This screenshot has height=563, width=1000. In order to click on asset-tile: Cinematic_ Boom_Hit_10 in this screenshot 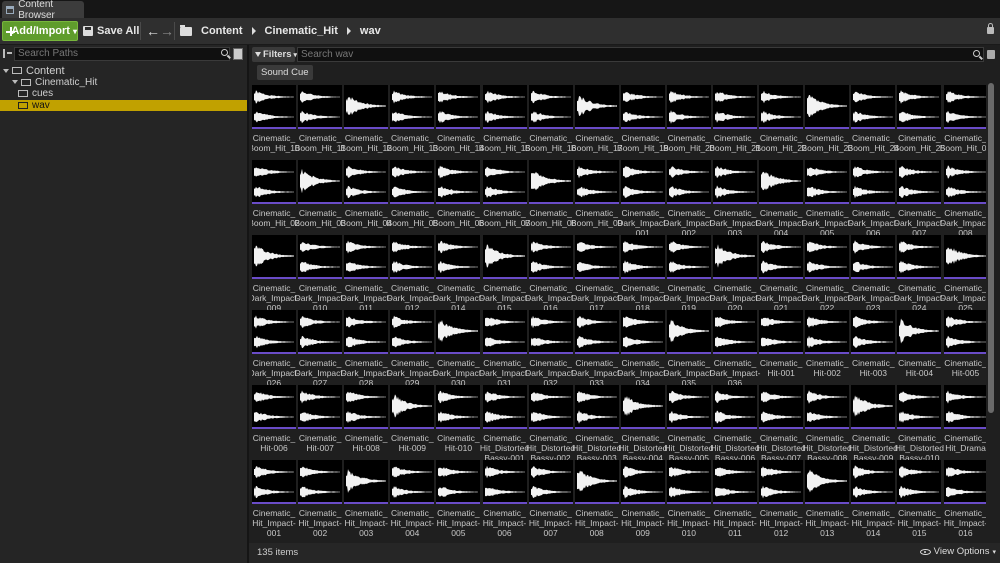, I will do `click(276, 122)`.